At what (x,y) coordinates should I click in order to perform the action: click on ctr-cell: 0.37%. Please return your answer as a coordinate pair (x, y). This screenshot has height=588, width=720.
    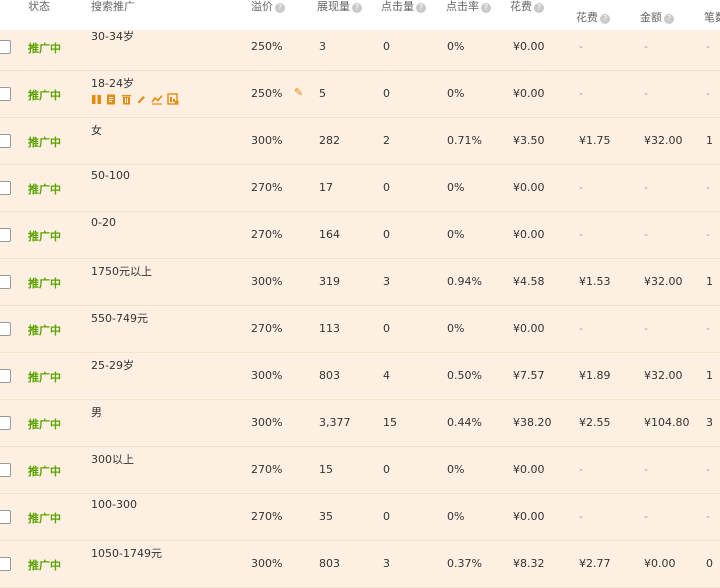
    Looking at the image, I should click on (464, 563).